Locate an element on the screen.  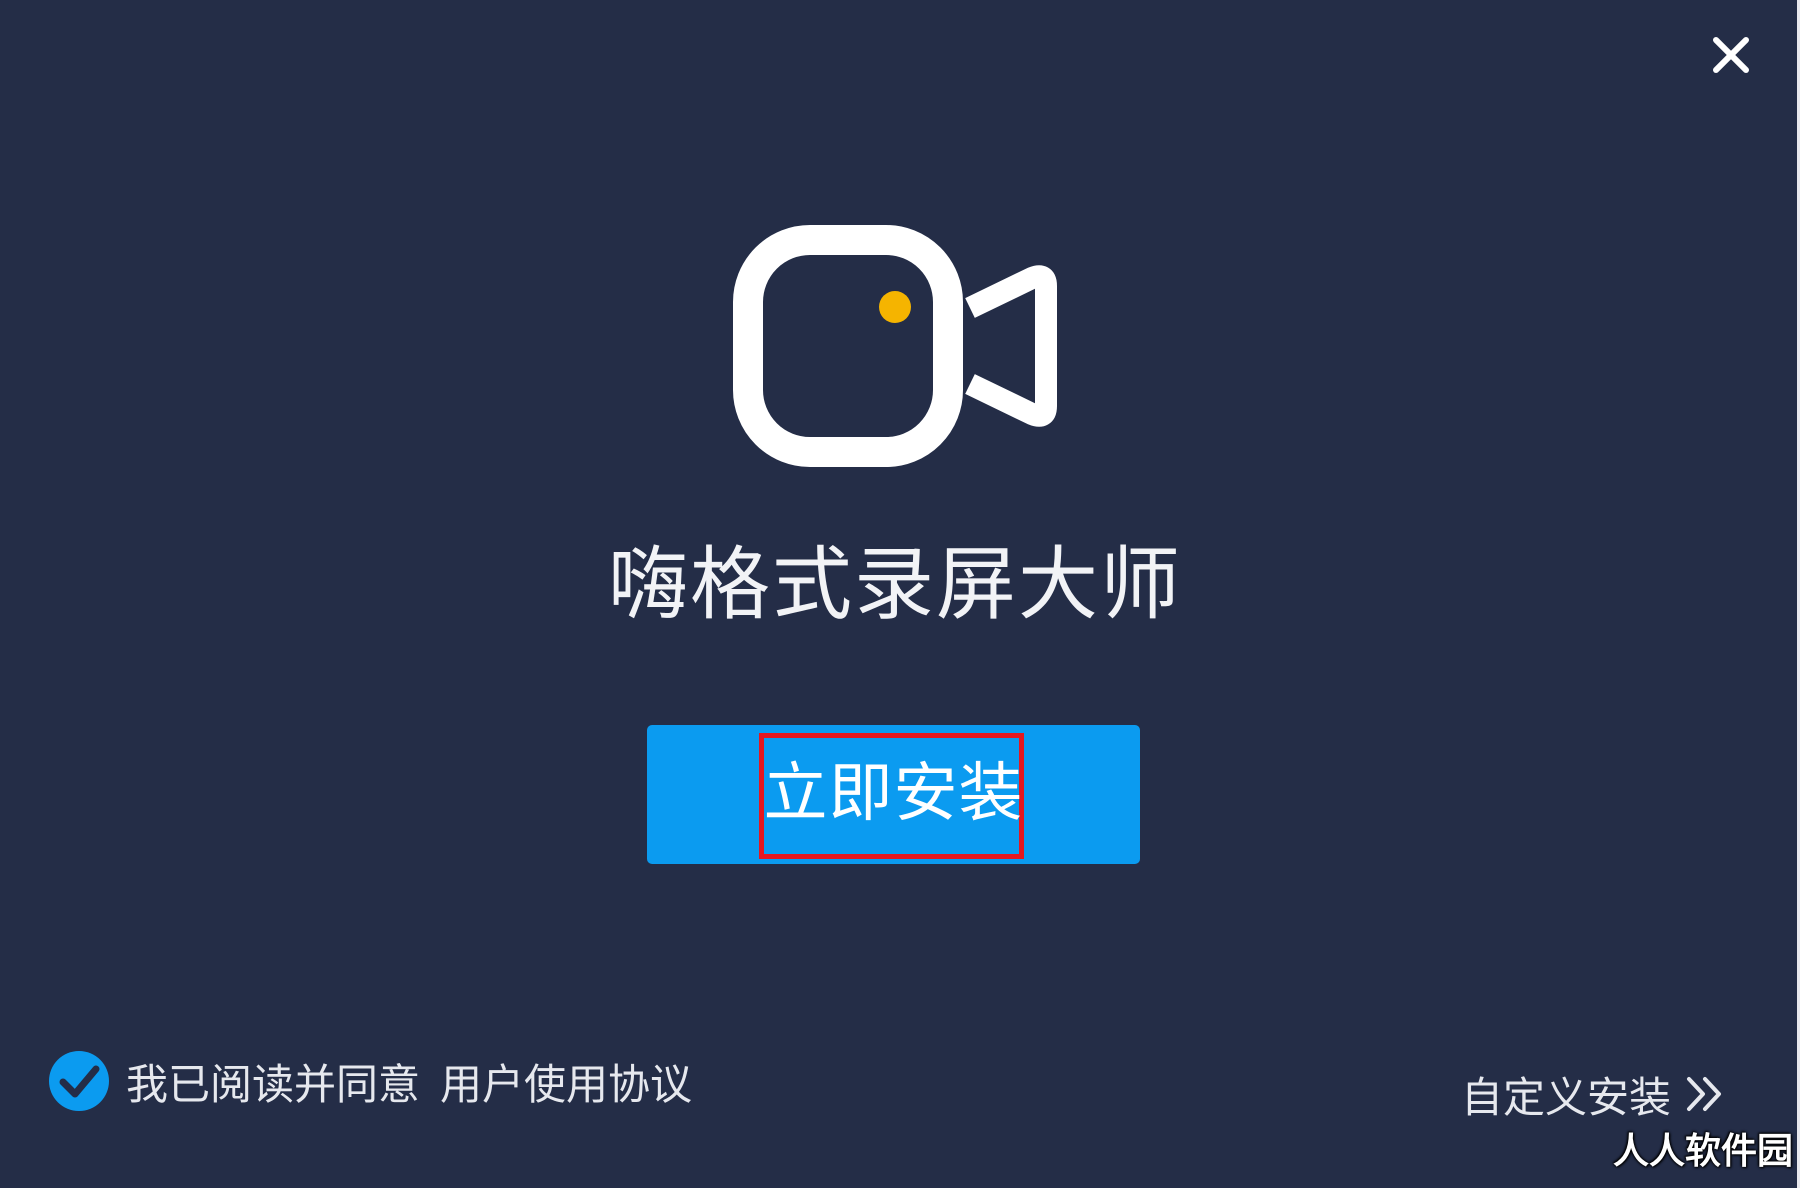
check-circle-icon is located at coordinates (79, 1081).